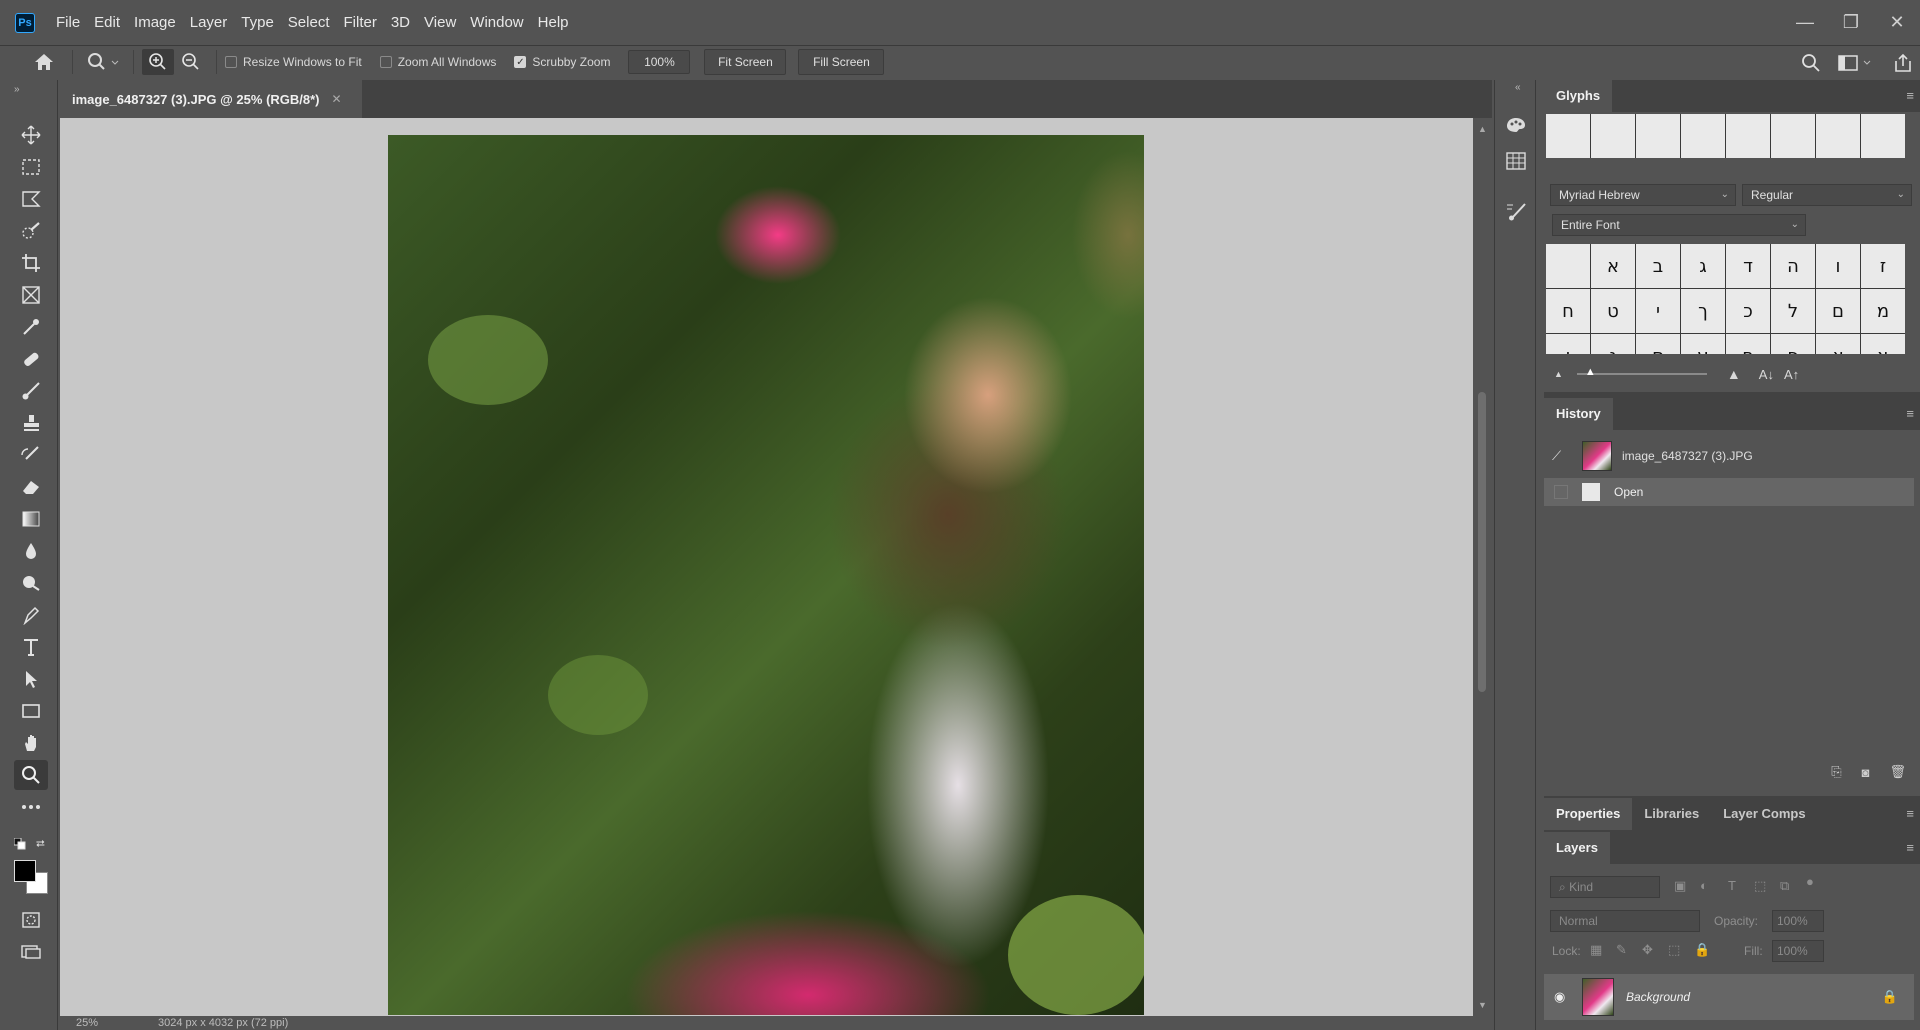 The width and height of the screenshot is (1920, 1030). What do you see at coordinates (562, 62) in the screenshot?
I see `scrubby-zoom-checkbox: ✓ Scrubby Zoom` at bounding box center [562, 62].